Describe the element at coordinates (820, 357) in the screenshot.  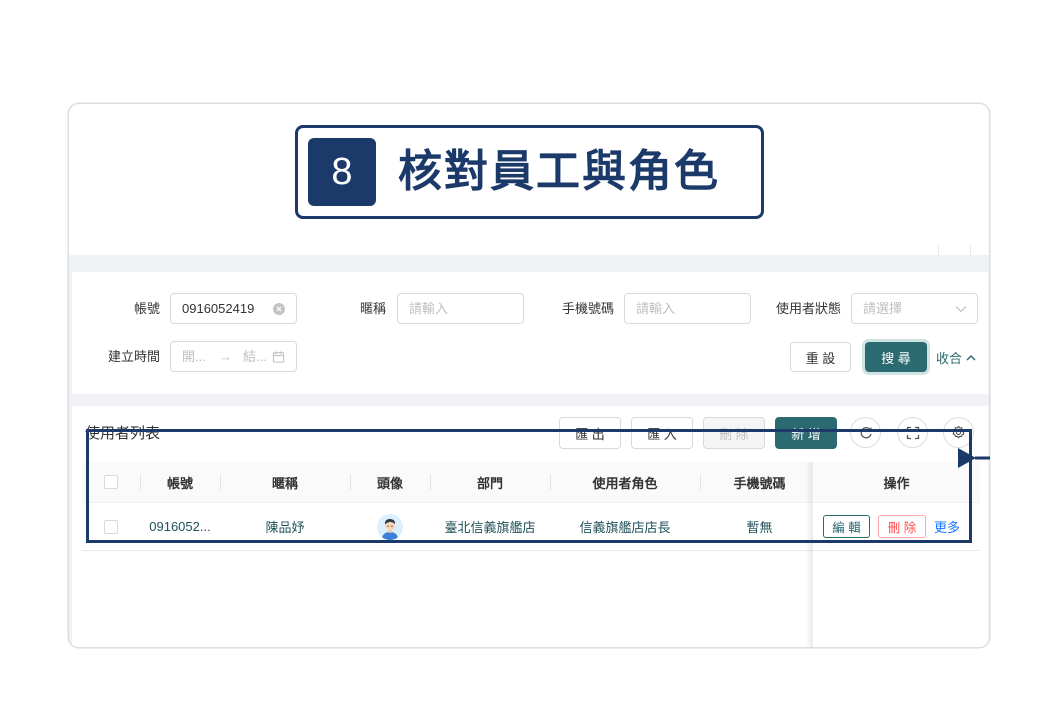
I see `reset-button: 重 設` at that location.